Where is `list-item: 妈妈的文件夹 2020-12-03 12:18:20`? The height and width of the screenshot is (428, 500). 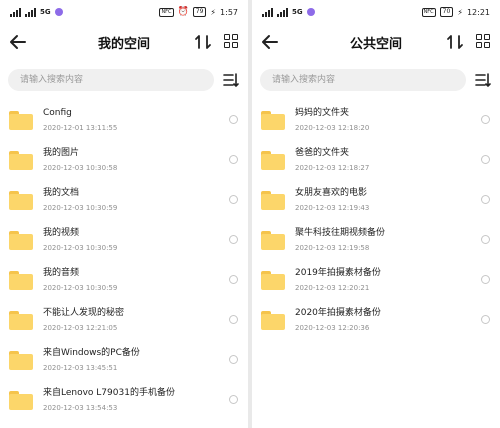 list-item: 妈妈的文件夹 2020-12-03 12:18:20 is located at coordinates (376, 120).